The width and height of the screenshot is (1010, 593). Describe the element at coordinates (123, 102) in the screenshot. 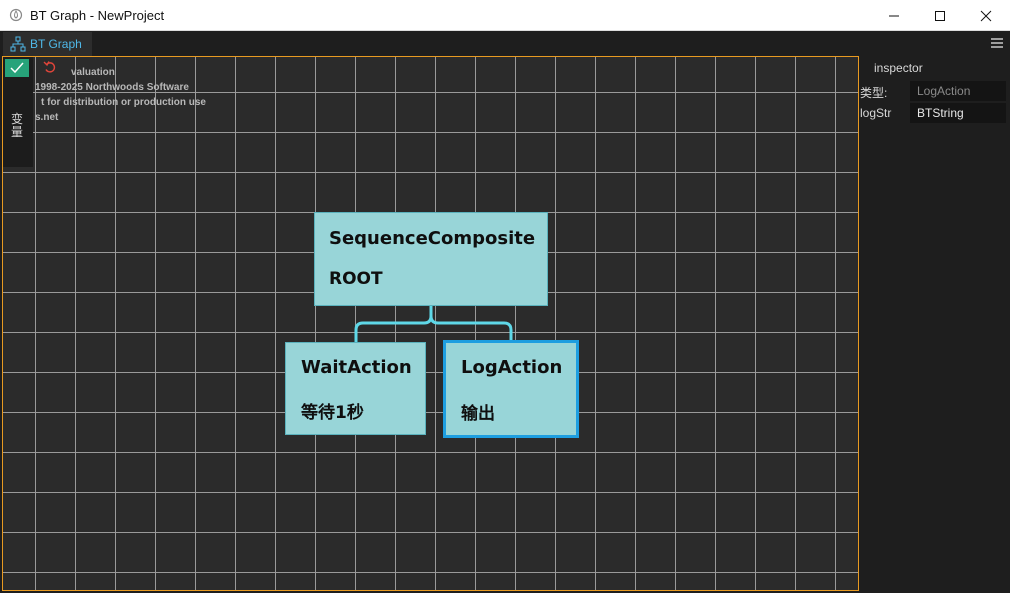

I see `watermark-line: t for distribution or production use` at that location.